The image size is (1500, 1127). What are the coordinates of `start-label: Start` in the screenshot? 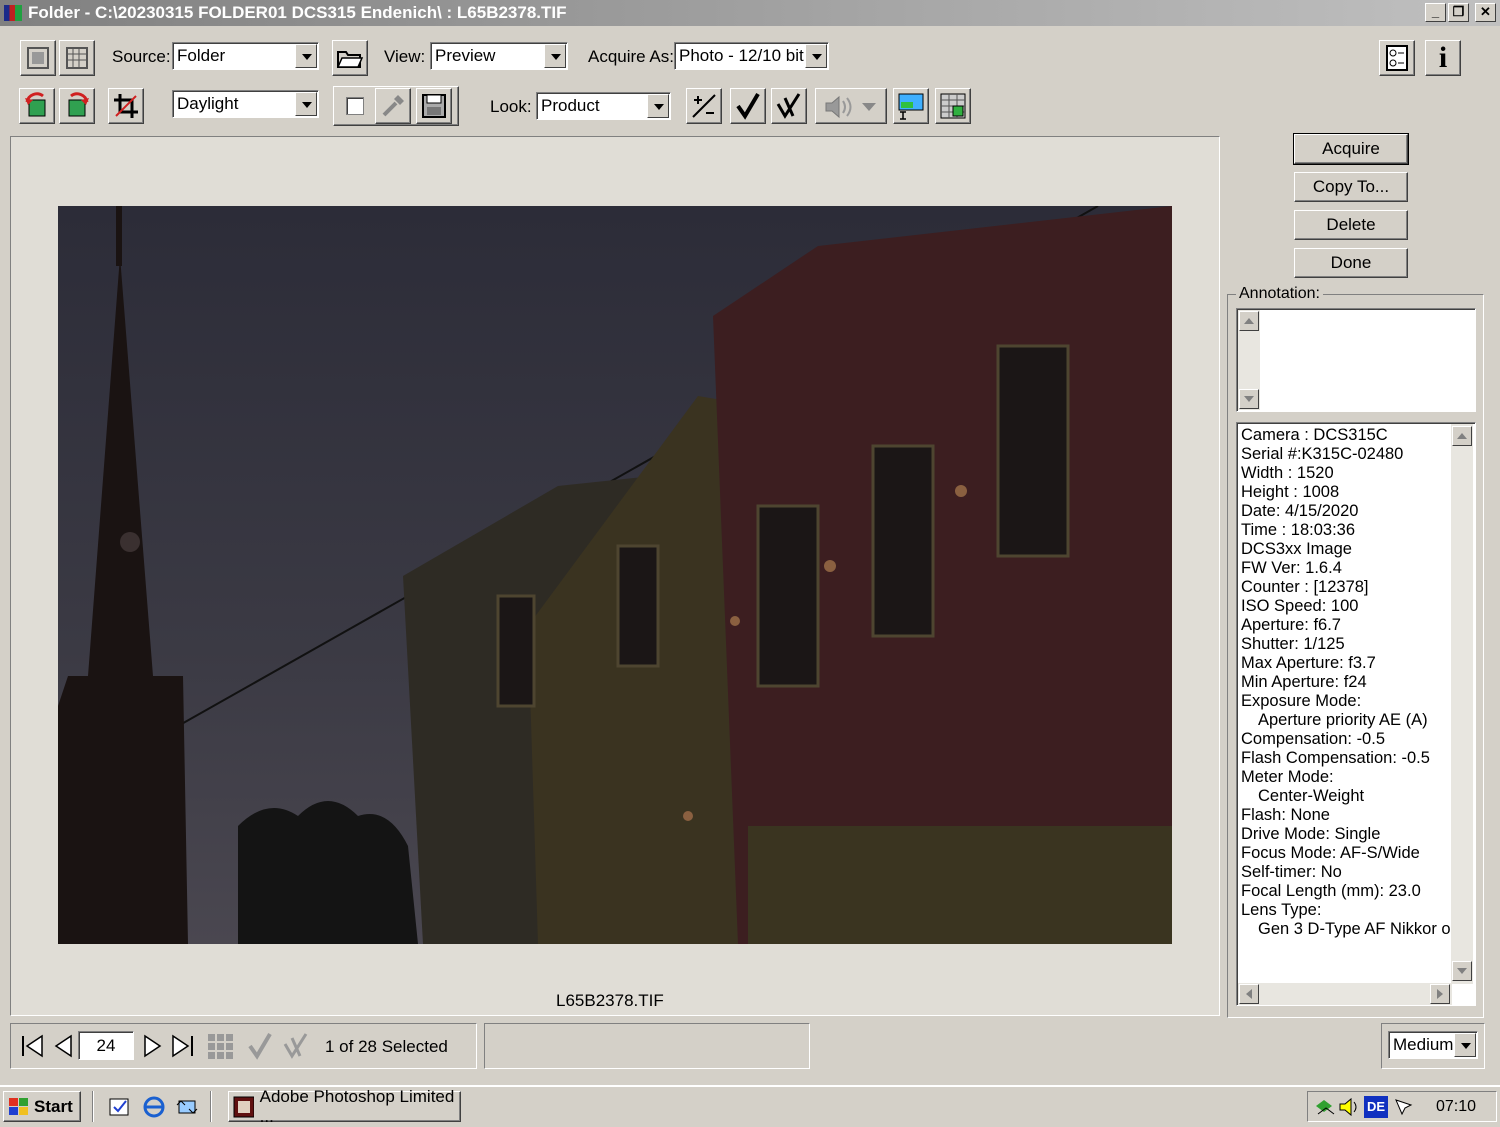 It's located at (53, 1106).